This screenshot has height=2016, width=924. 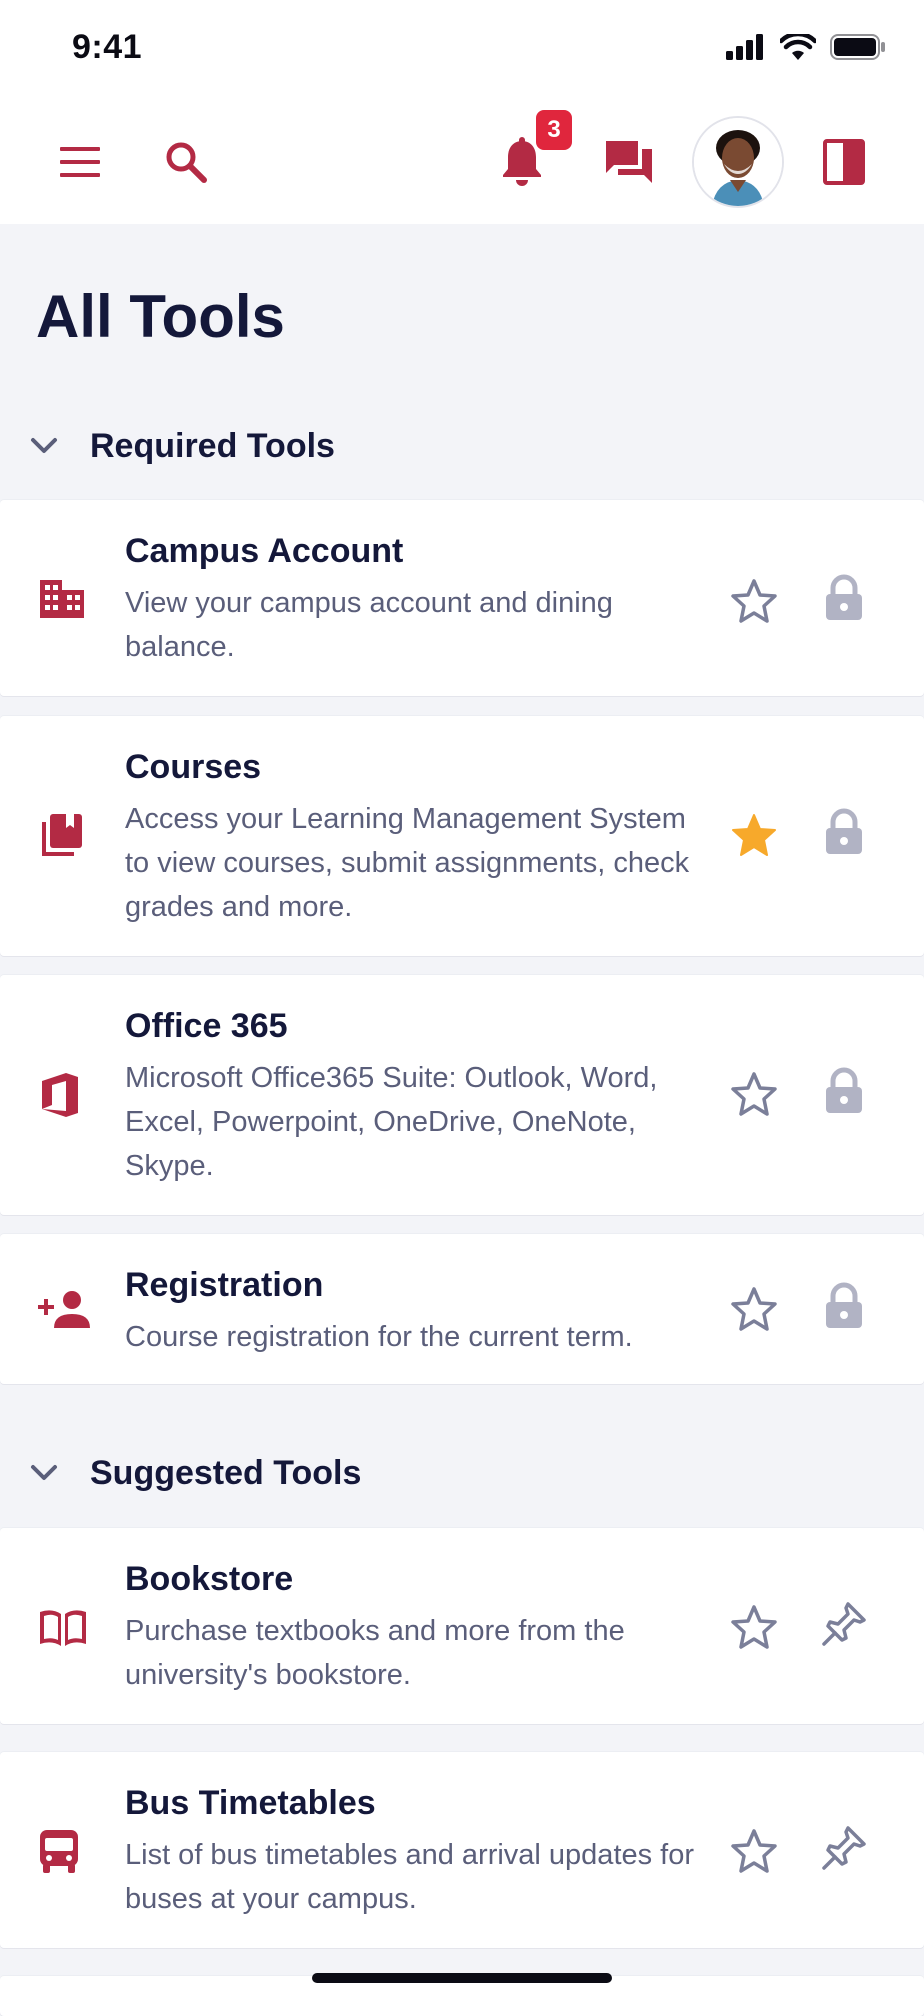 What do you see at coordinates (462, 446) in the screenshot?
I see `section-header-required-tools: Required Tools` at bounding box center [462, 446].